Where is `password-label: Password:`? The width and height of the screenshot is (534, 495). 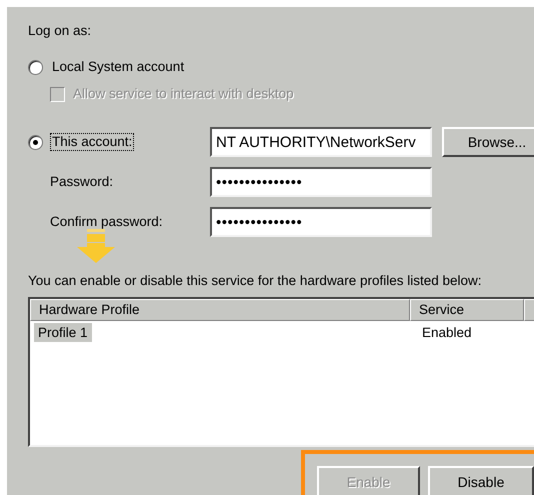 password-label: Password: is located at coordinates (81, 182).